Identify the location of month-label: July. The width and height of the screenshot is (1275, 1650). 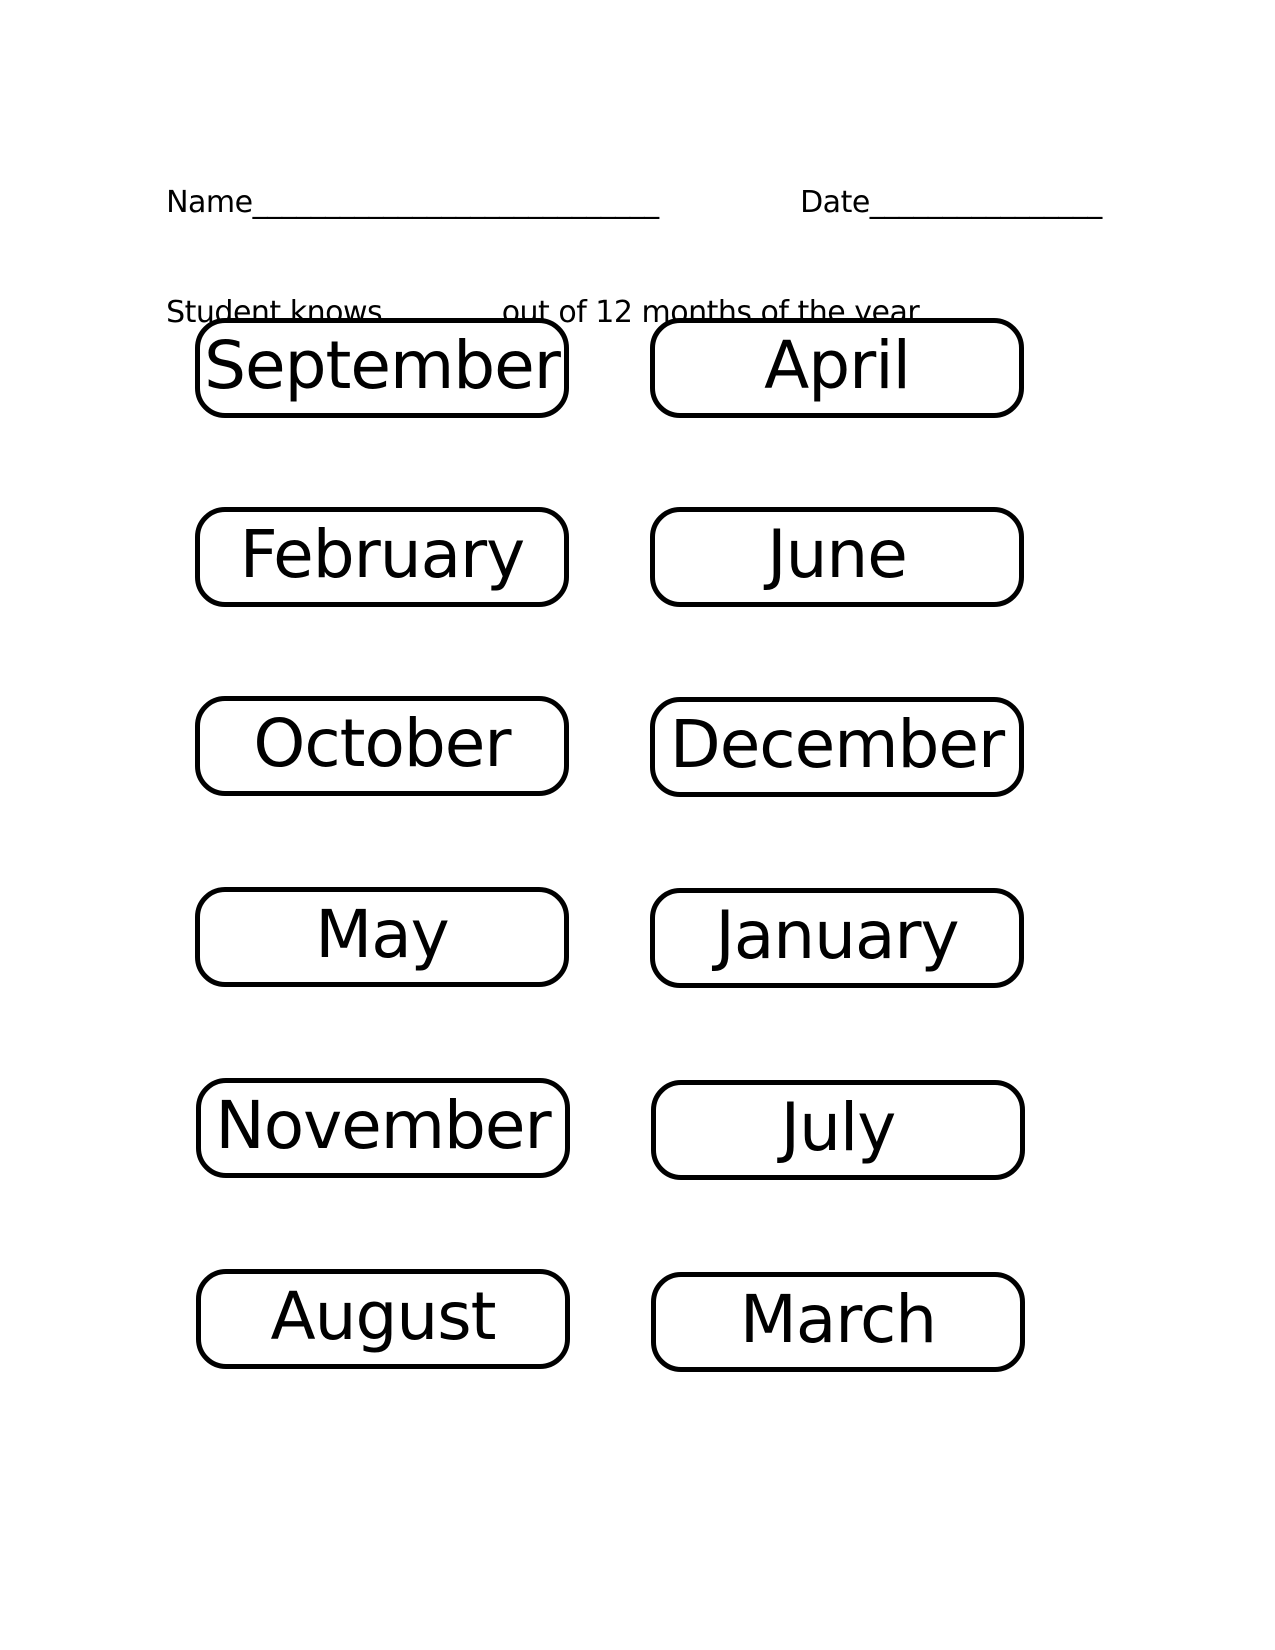
(838, 1127).